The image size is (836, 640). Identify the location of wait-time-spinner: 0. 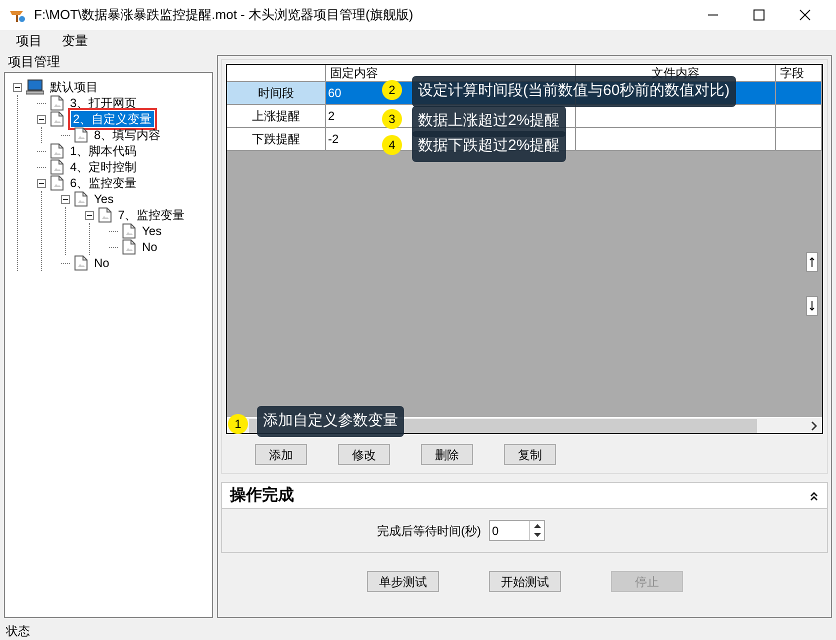
(517, 530).